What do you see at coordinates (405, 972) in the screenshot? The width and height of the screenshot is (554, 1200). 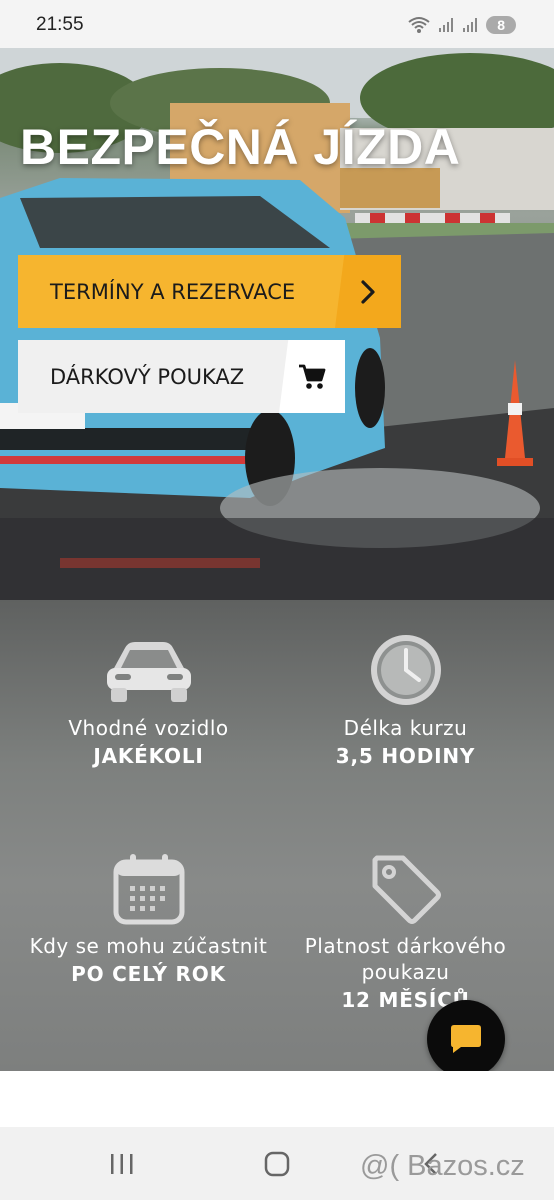 I see `feature-validity-title-line2: poukazu` at bounding box center [405, 972].